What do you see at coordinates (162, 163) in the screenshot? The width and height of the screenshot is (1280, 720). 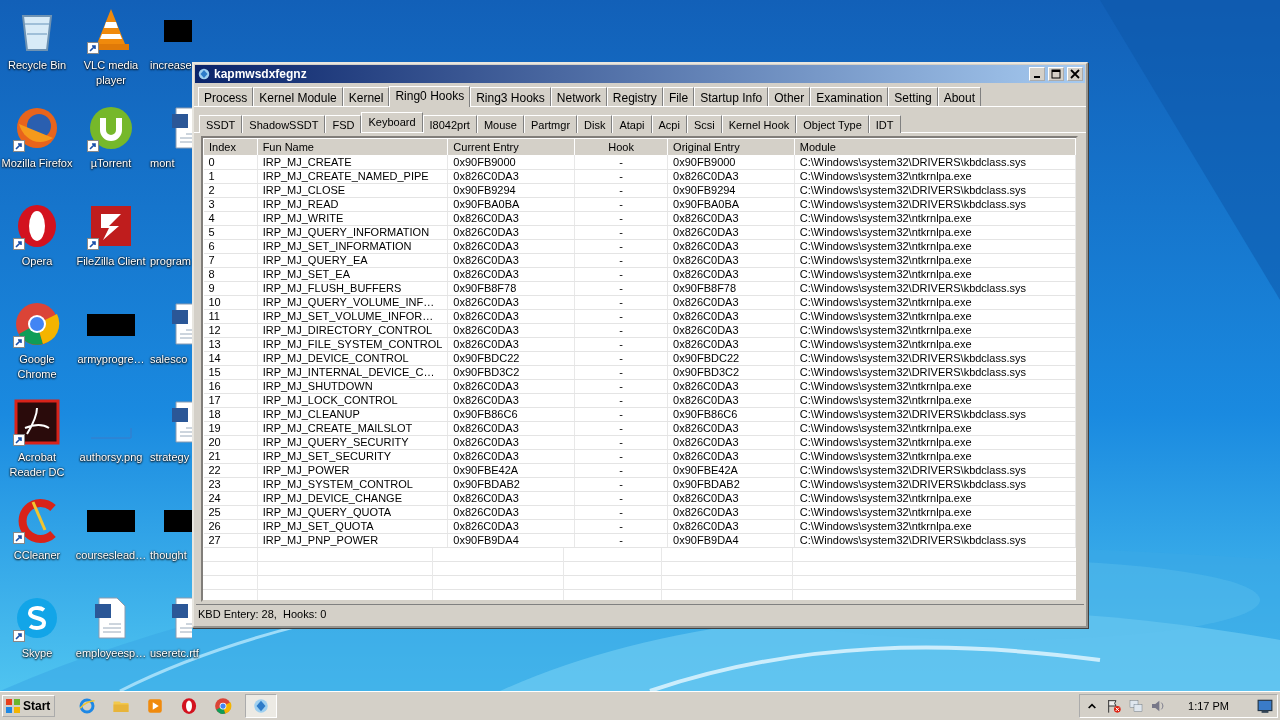 I see `desktop-icon-label: mont` at bounding box center [162, 163].